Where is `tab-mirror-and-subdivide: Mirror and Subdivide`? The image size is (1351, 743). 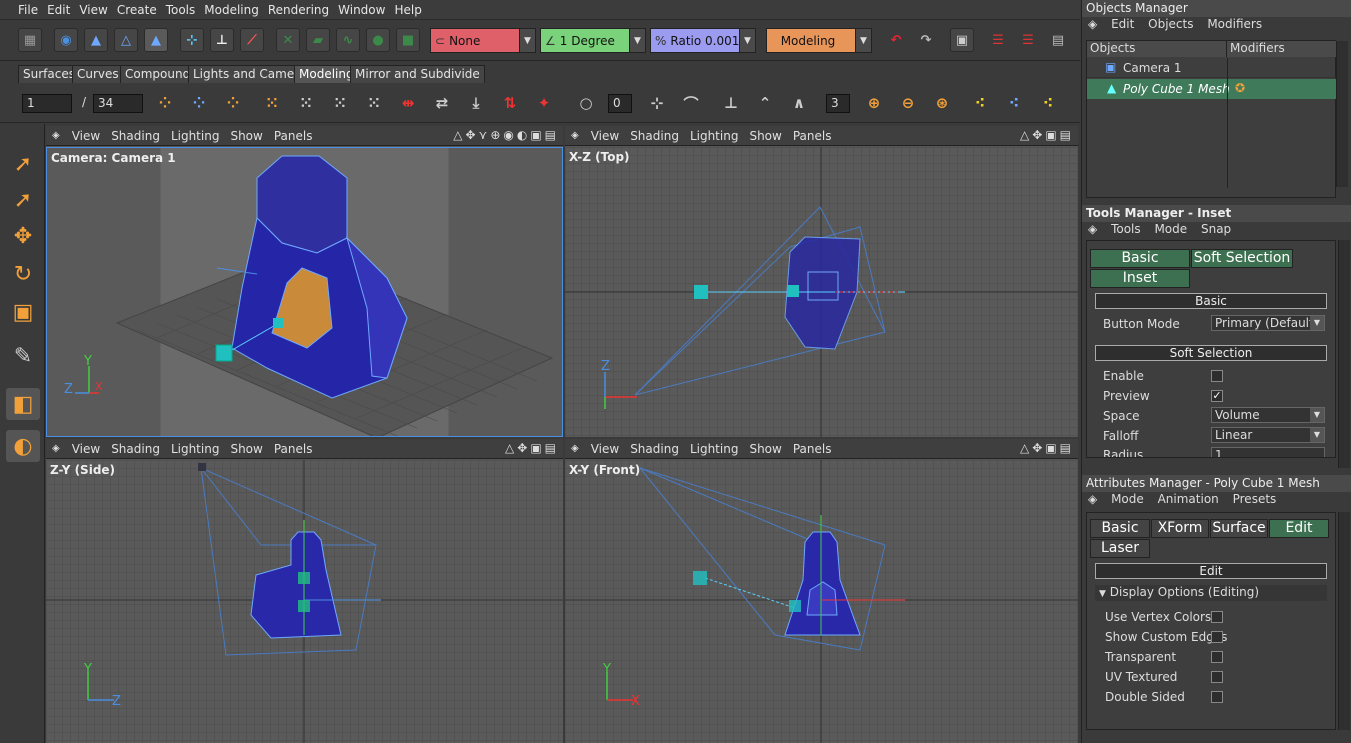 tab-mirror-and-subdivide: Mirror and Subdivide is located at coordinates (417, 74).